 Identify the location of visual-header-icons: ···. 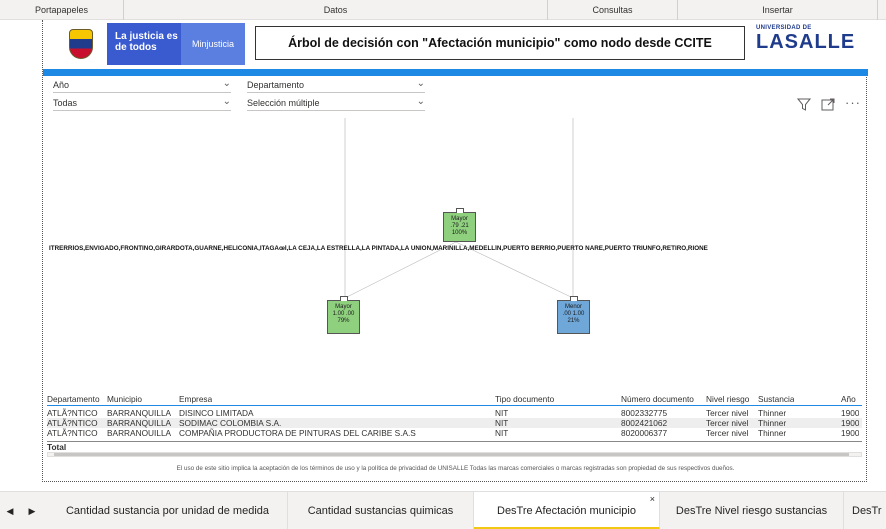
(831, 104).